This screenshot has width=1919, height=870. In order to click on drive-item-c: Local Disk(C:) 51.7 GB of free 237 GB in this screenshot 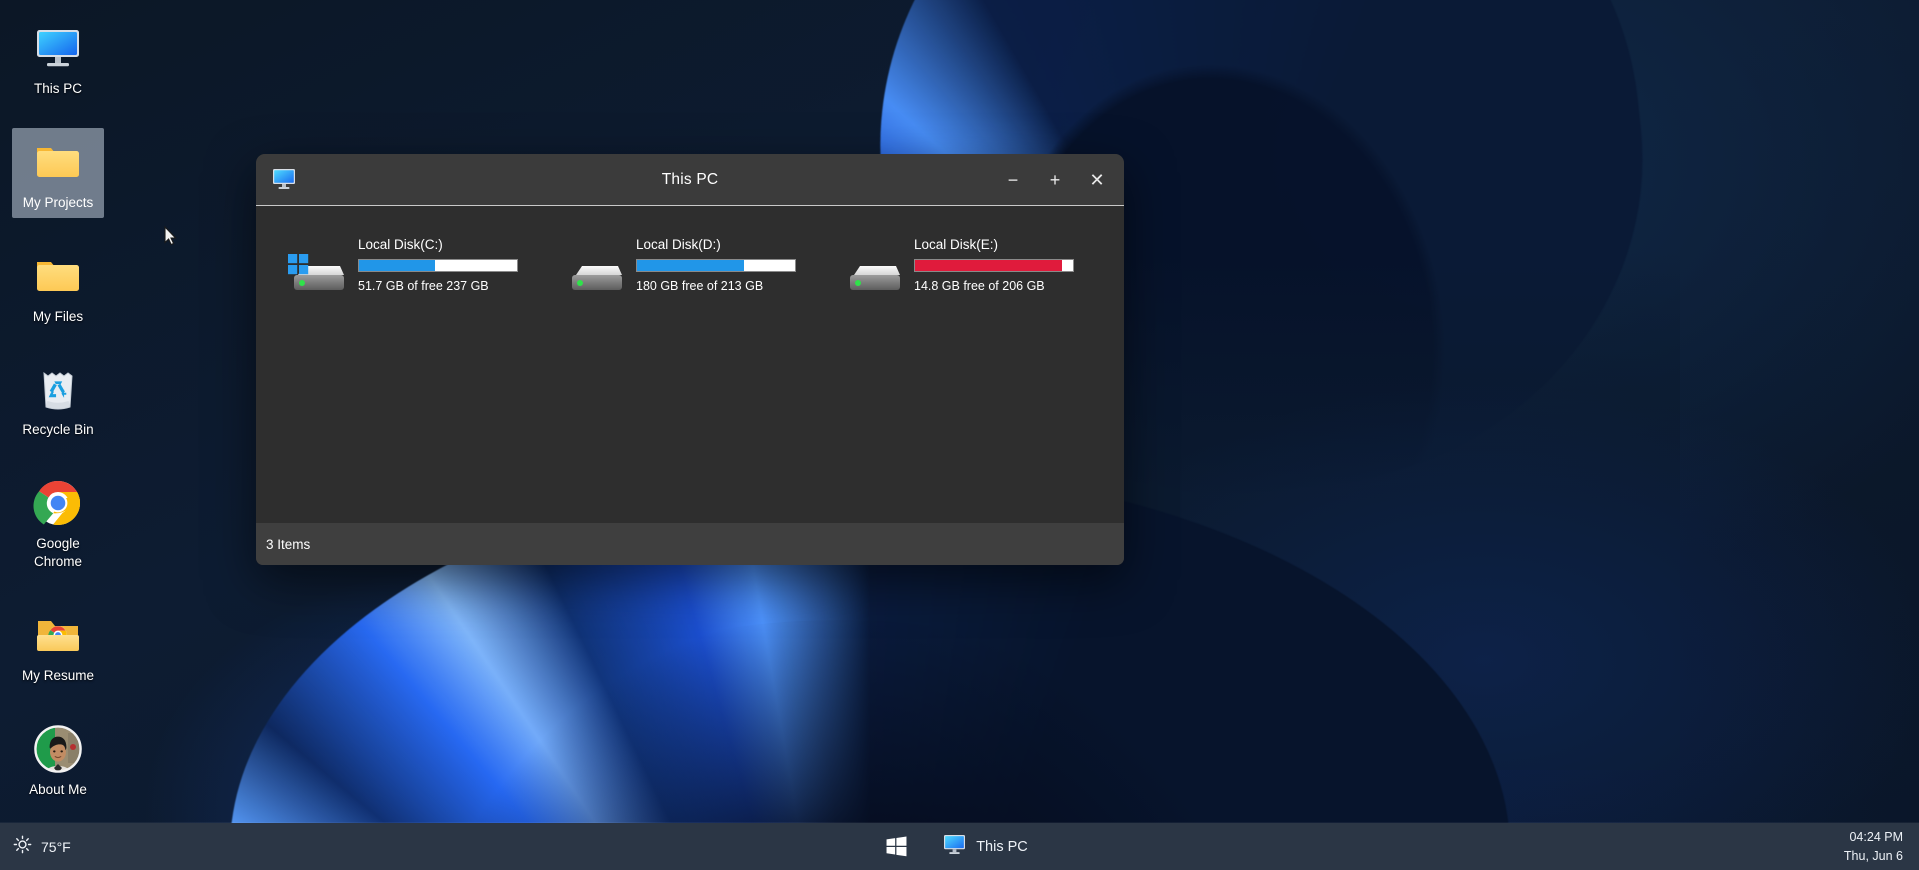, I will do `click(425, 268)`.